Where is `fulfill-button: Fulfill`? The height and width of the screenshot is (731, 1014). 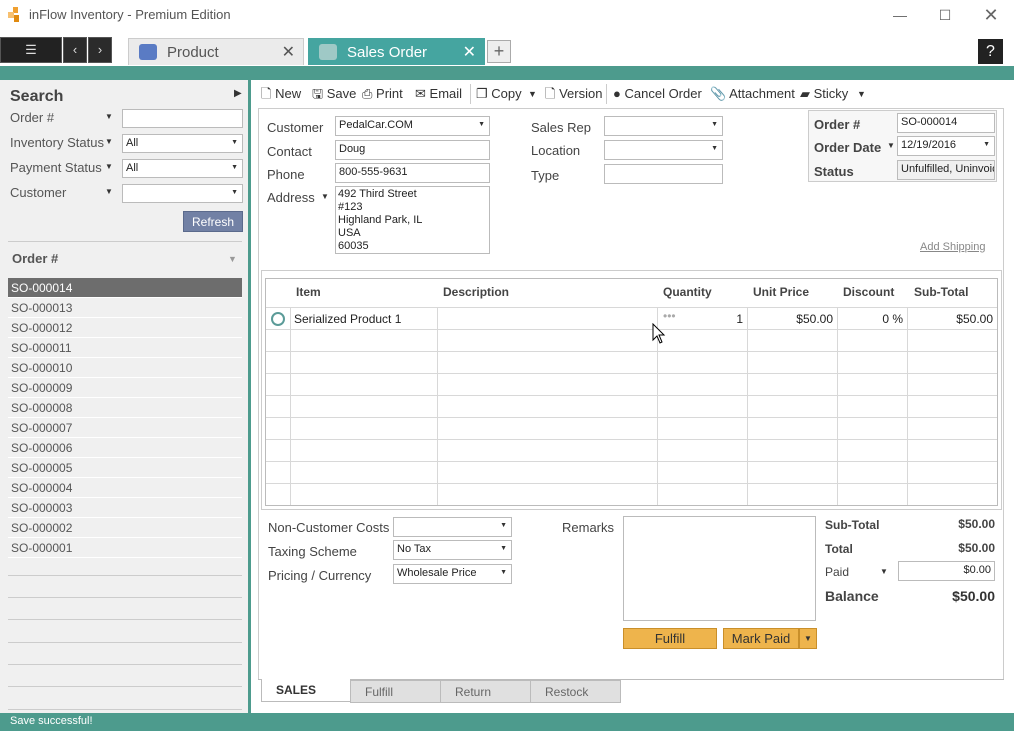
fulfill-button: Fulfill is located at coordinates (670, 638).